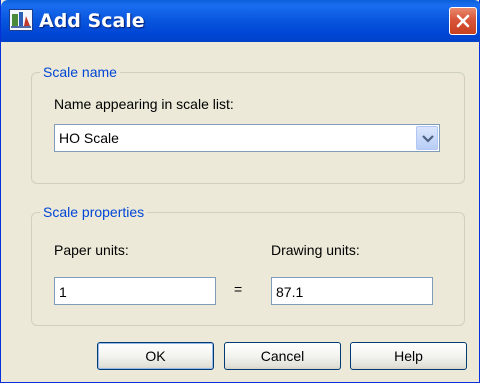 This screenshot has height=383, width=480. I want to click on paper-units-input: 1, so click(135, 291).